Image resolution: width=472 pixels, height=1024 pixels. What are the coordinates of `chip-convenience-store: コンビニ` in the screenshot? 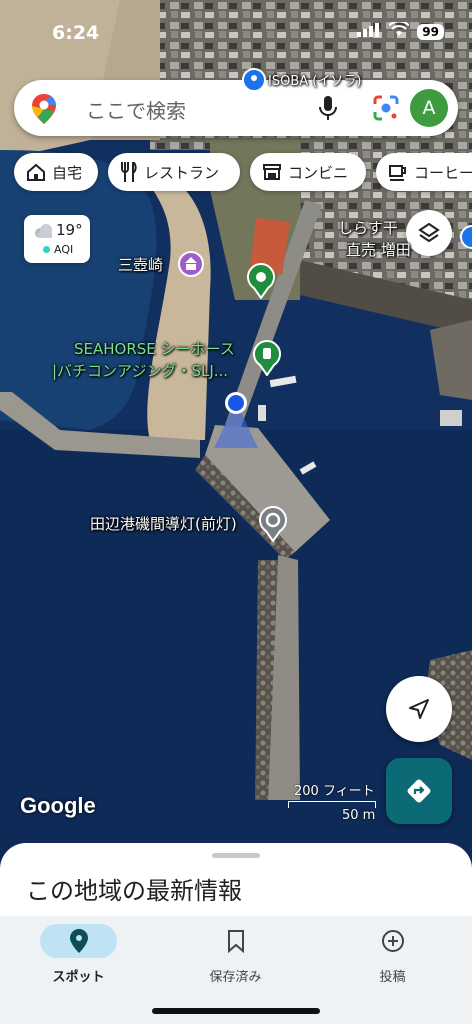 It's located at (308, 172).